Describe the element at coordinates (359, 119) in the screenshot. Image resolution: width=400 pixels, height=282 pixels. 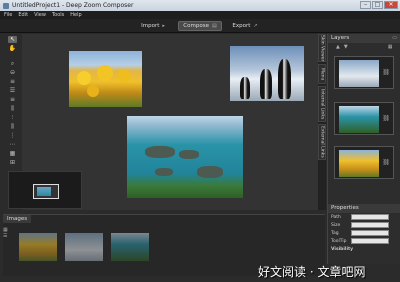
I see `layer-thumbnail-ocean` at that location.